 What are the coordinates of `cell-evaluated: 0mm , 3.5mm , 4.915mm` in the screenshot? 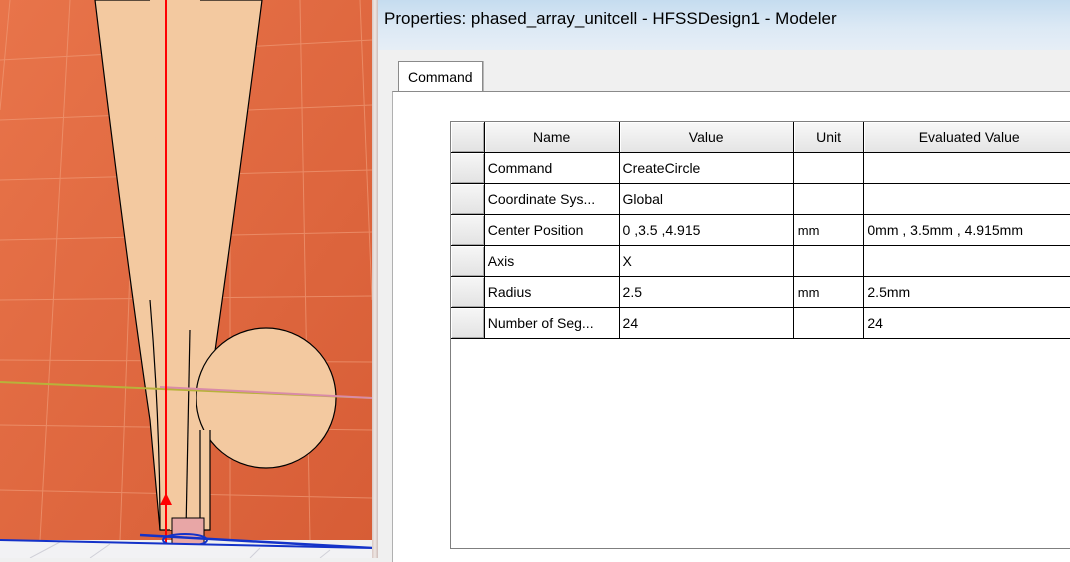 It's located at (966, 230).